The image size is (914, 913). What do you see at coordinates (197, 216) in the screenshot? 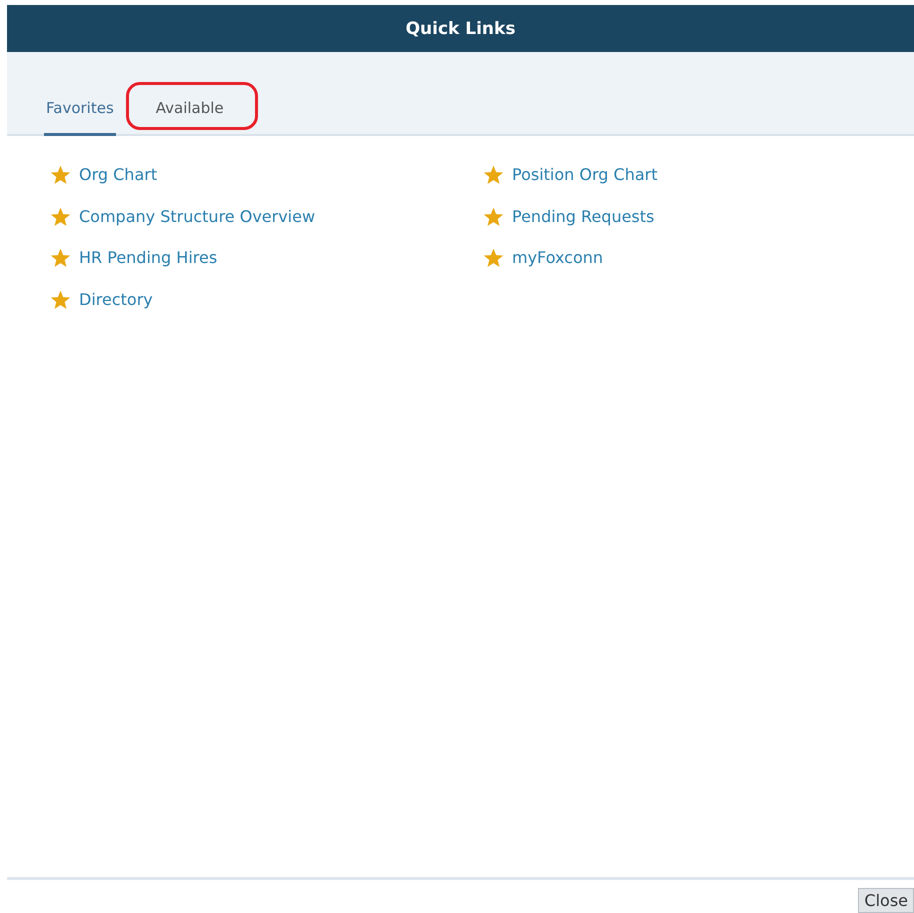
I see `quick-link: Company Structure Overview` at bounding box center [197, 216].